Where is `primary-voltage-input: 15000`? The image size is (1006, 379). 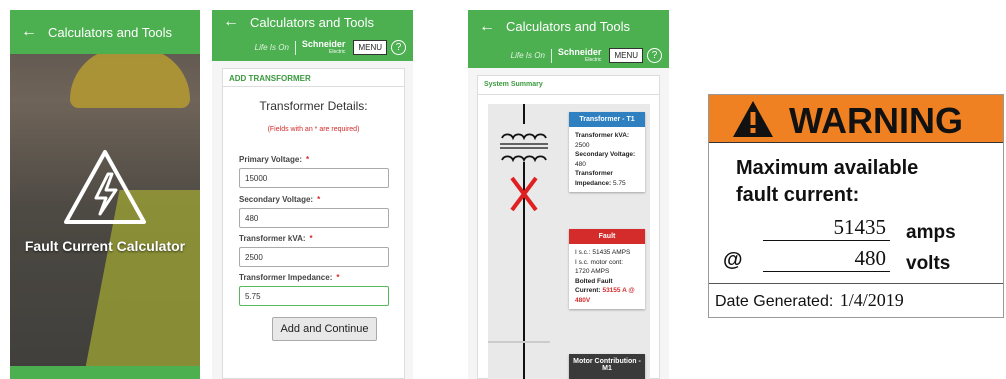
primary-voltage-input: 15000 is located at coordinates (314, 178).